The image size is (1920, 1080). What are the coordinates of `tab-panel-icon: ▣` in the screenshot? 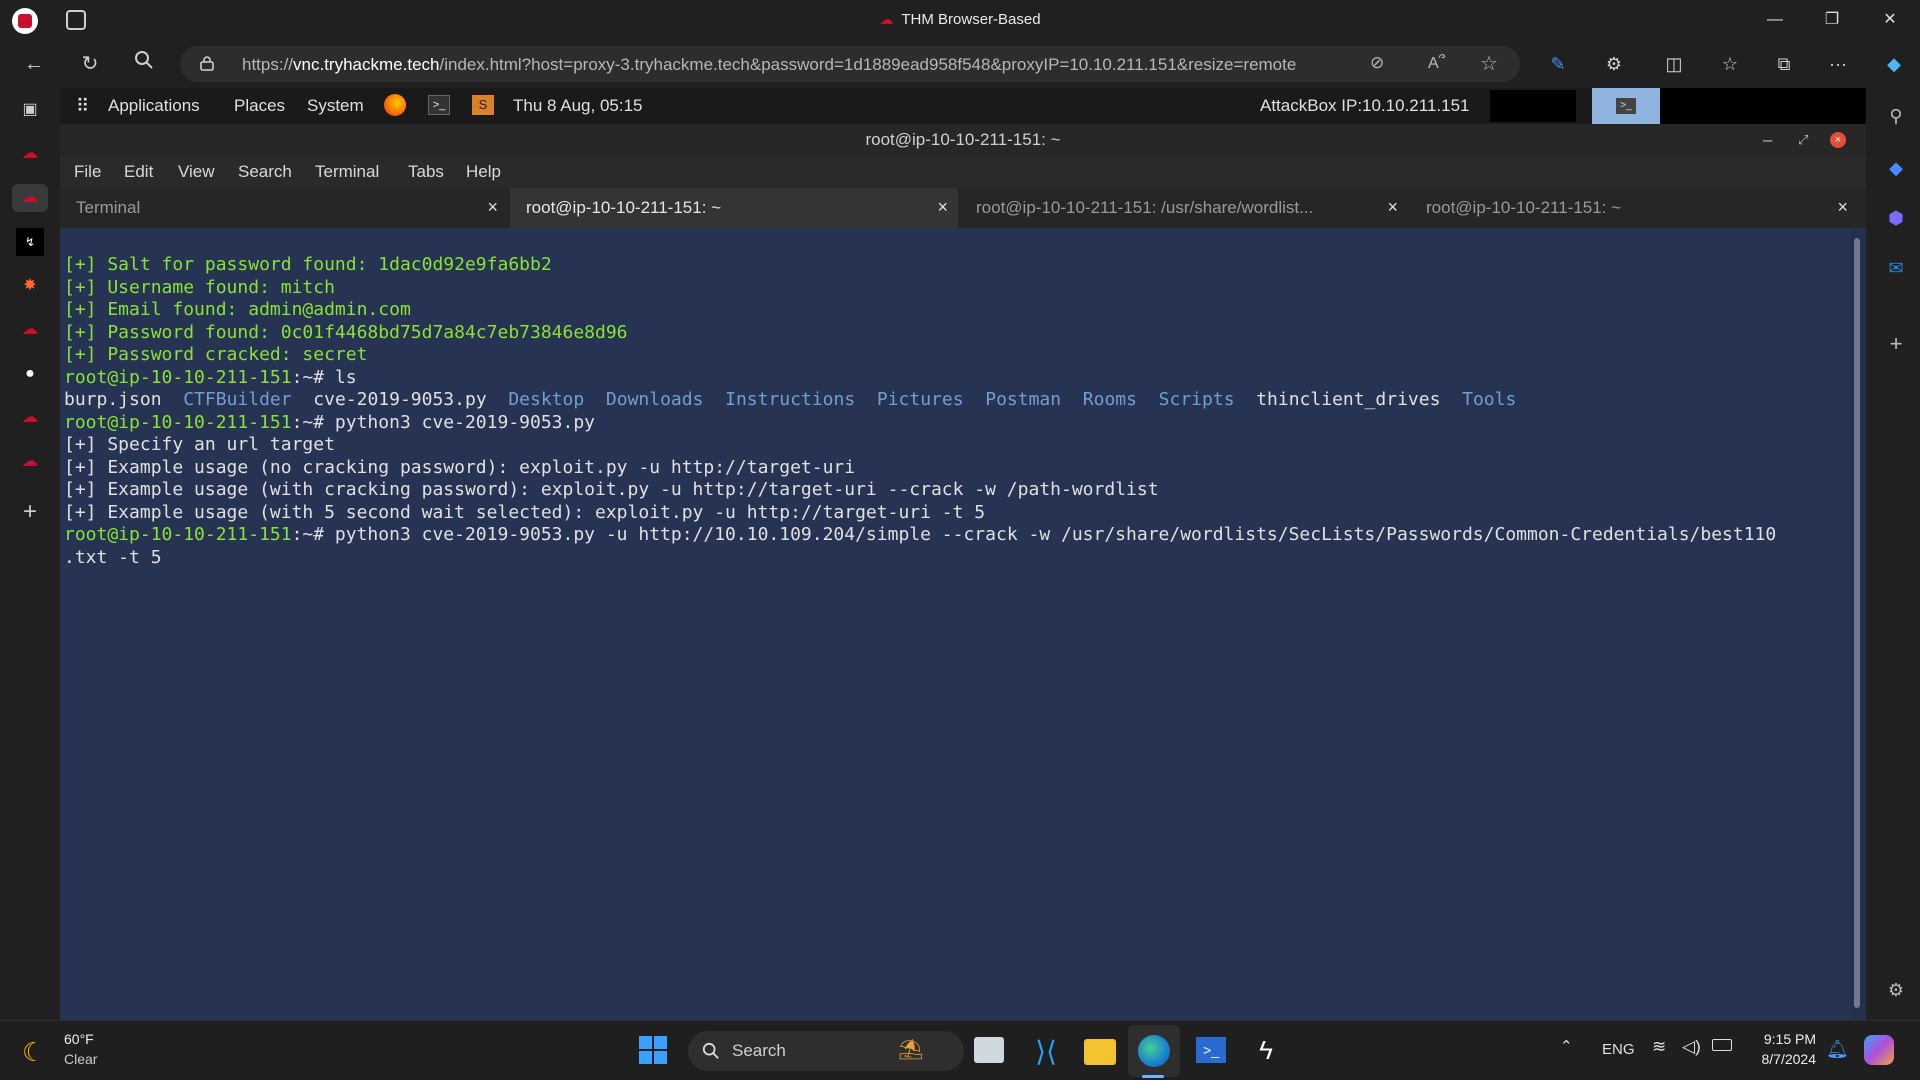 It's located at (30, 110).